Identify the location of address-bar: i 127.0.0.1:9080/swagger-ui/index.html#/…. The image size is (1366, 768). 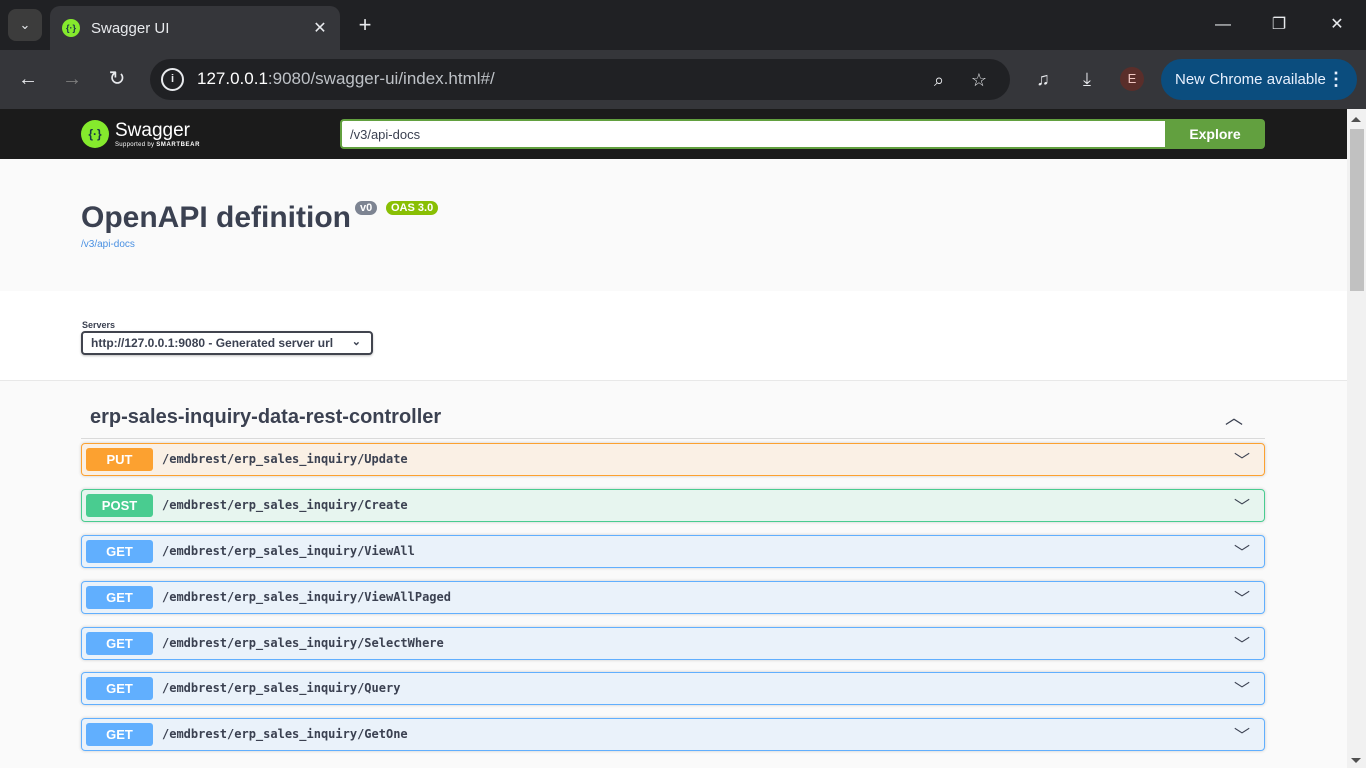
(580, 79).